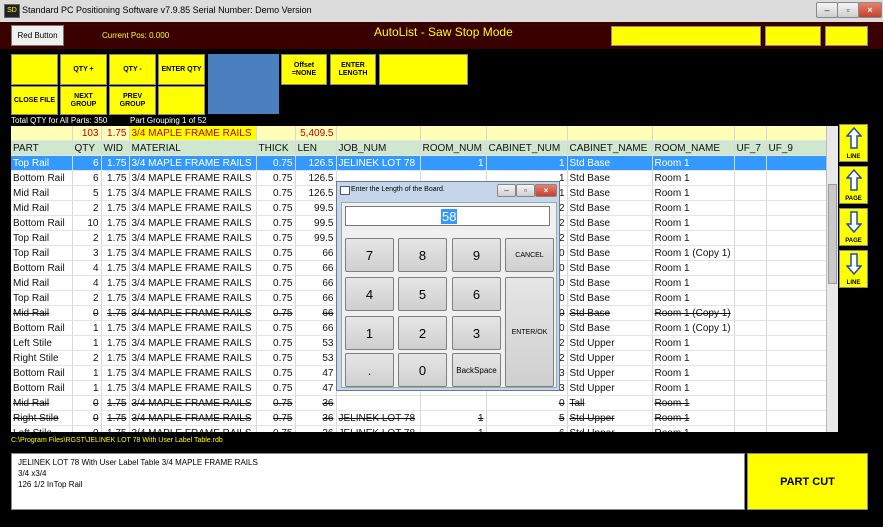 This screenshot has height=527, width=883. What do you see at coordinates (476, 370) in the screenshot?
I see `backspace-button: BackSpace` at bounding box center [476, 370].